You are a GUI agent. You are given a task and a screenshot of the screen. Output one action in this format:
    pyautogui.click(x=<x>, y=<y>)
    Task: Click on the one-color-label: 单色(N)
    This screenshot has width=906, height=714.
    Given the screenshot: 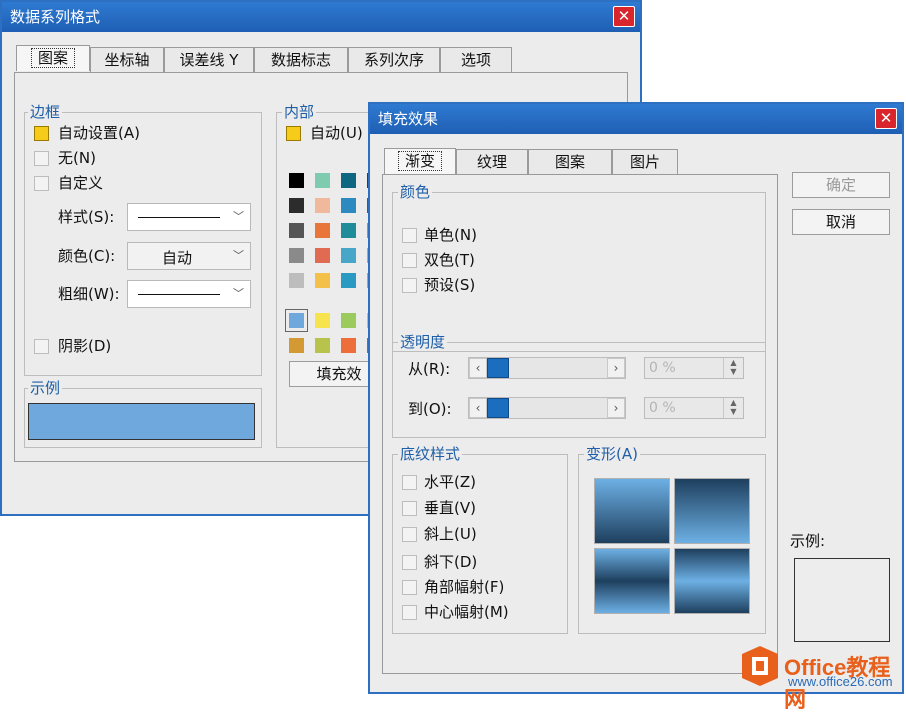 What is the action you would take?
    pyautogui.click(x=450, y=235)
    